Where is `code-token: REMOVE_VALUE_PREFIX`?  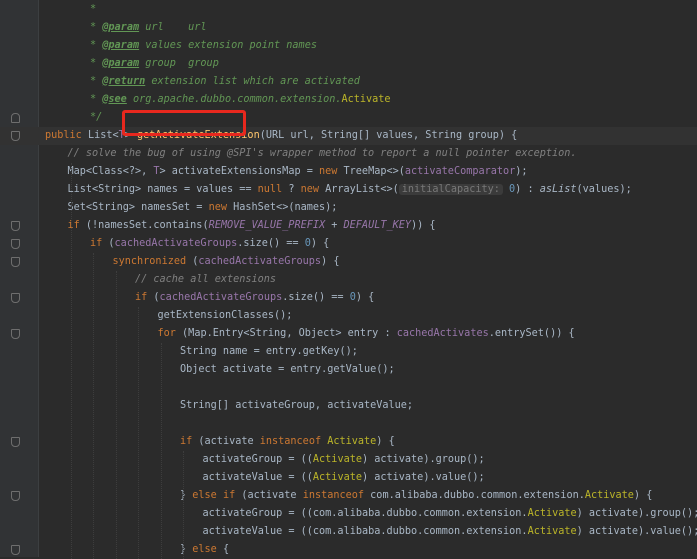
code-token: REMOVE_VALUE_PREFIX is located at coordinates (267, 225).